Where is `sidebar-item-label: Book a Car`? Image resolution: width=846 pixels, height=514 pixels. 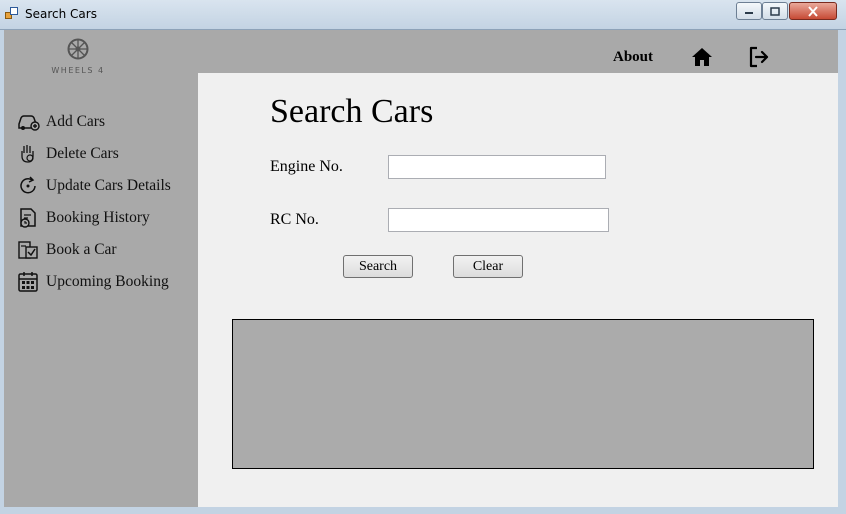
sidebar-item-label: Book a Car is located at coordinates (81, 249).